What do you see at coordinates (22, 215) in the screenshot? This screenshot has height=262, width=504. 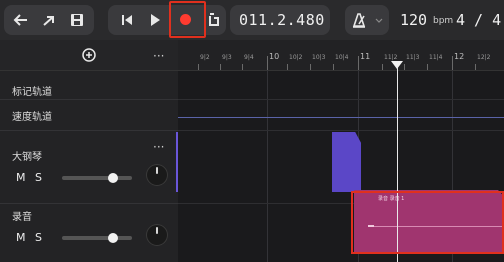 I see `track-name-recording: 录音` at bounding box center [22, 215].